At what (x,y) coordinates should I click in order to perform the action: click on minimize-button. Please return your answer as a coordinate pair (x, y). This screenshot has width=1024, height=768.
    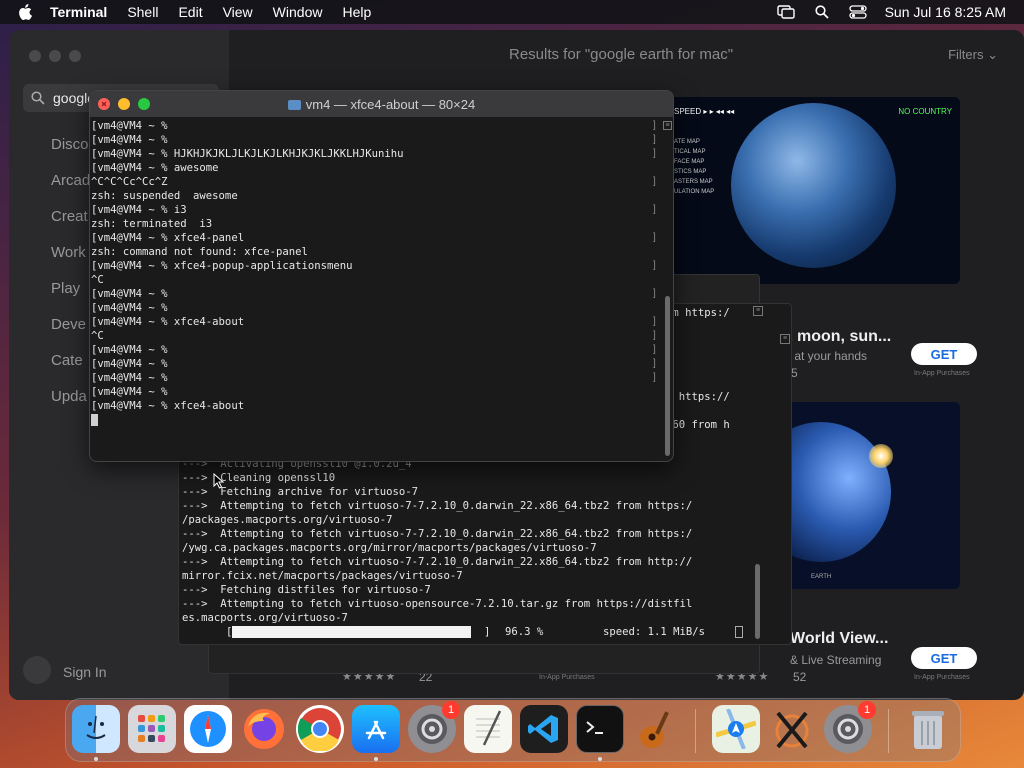
    Looking at the image, I should click on (55, 56).